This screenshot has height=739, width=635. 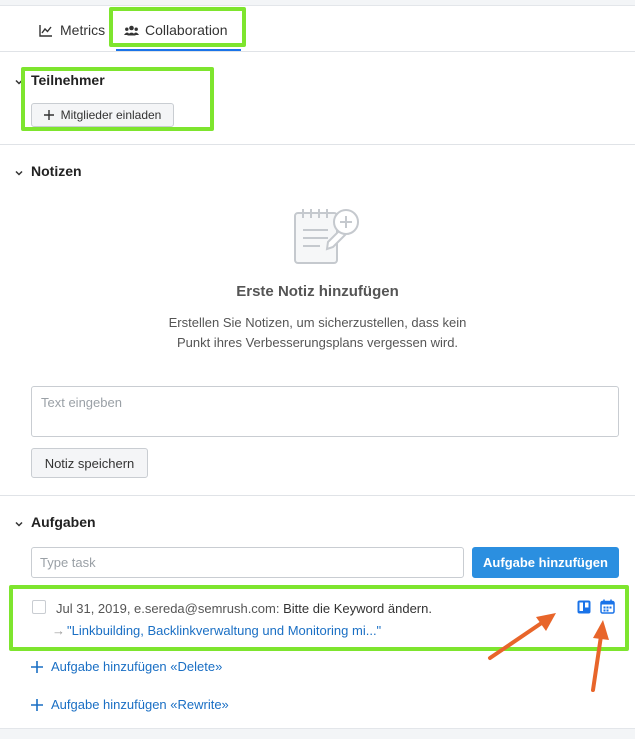 I want to click on notes-title: Notizen, so click(x=56, y=171).